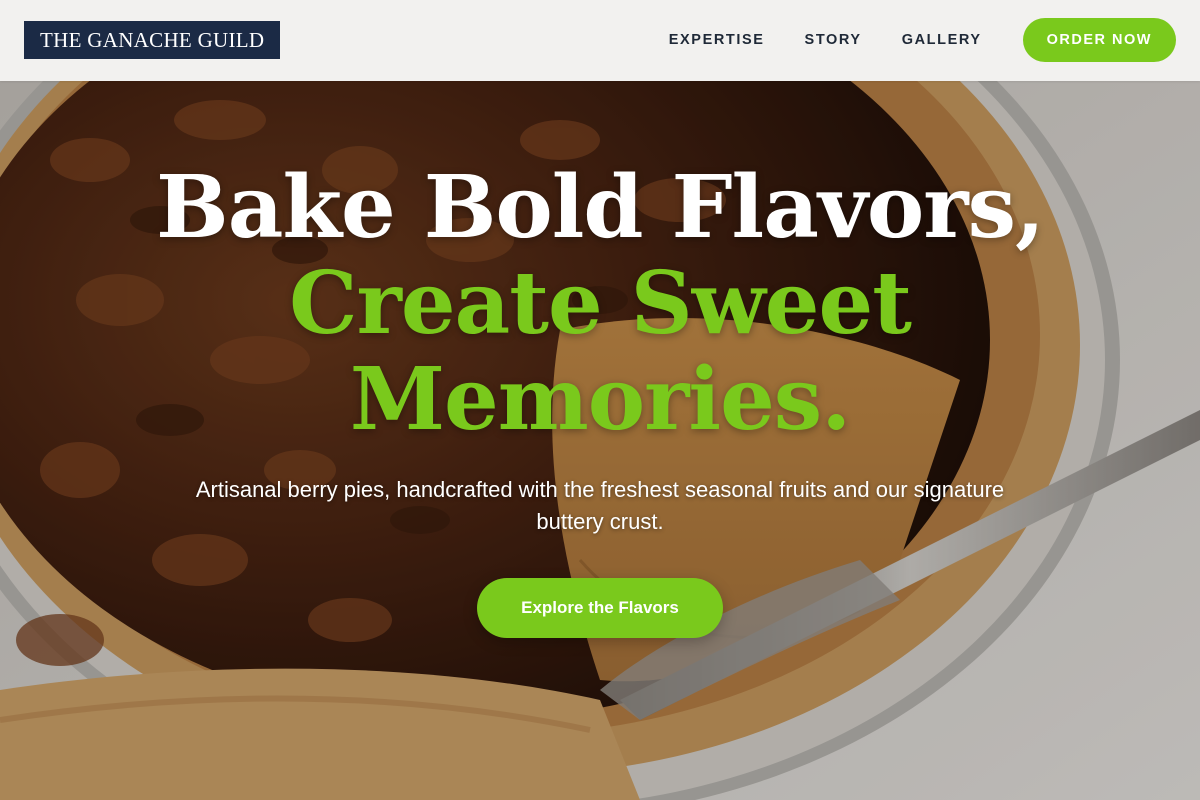 This screenshot has width=1200, height=800. Describe the element at coordinates (717, 40) in the screenshot. I see `nav-link-expertise: EXPERTISE` at that location.